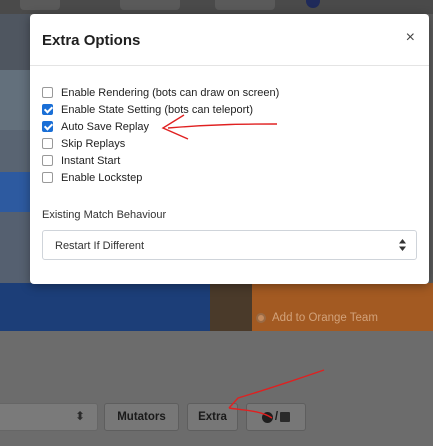 This screenshot has width=433, height=446. Describe the element at coordinates (231, 307) in the screenshot. I see `arena-image` at that location.